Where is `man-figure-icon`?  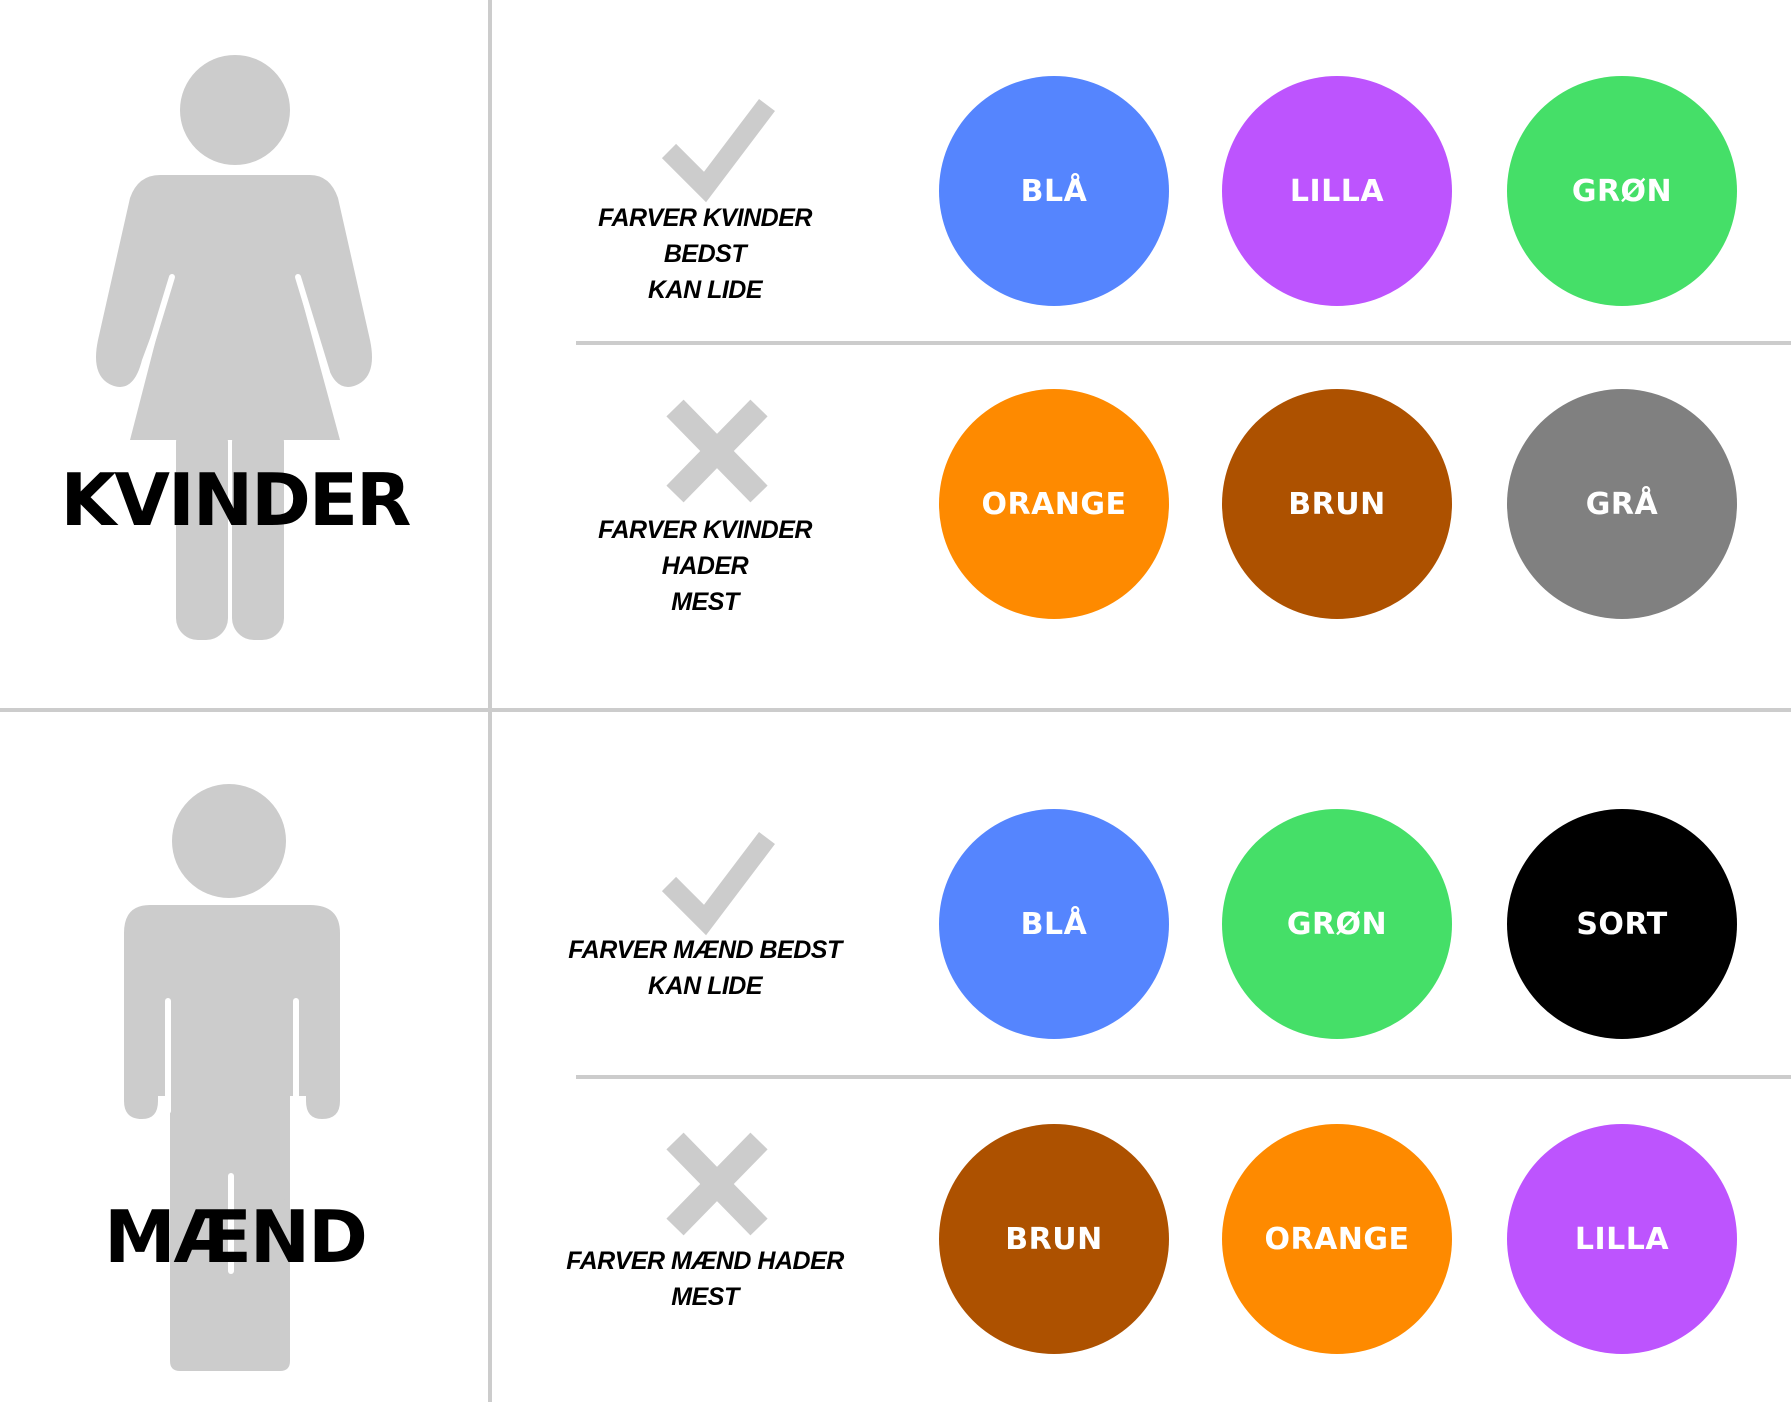 man-figure-icon is located at coordinates (235, 1061).